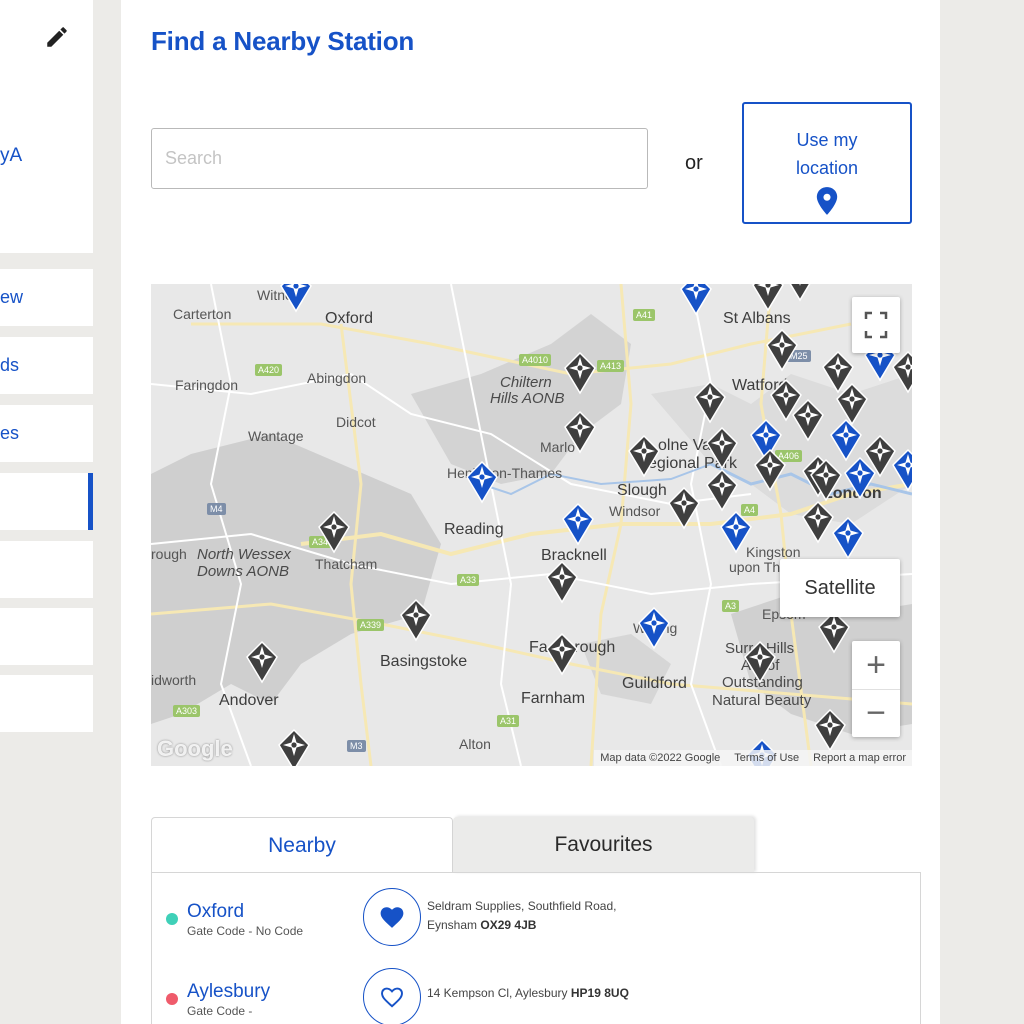 This screenshot has width=1024, height=1024. Describe the element at coordinates (599, 993) in the screenshot. I see `postcode: HP19 8UQ` at that location.